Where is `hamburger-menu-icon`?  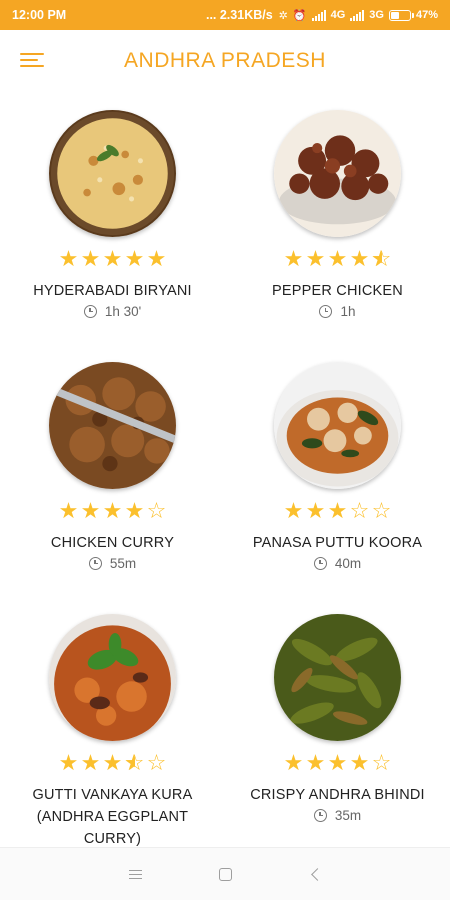
hamburger-menu-icon is located at coordinates (32, 60).